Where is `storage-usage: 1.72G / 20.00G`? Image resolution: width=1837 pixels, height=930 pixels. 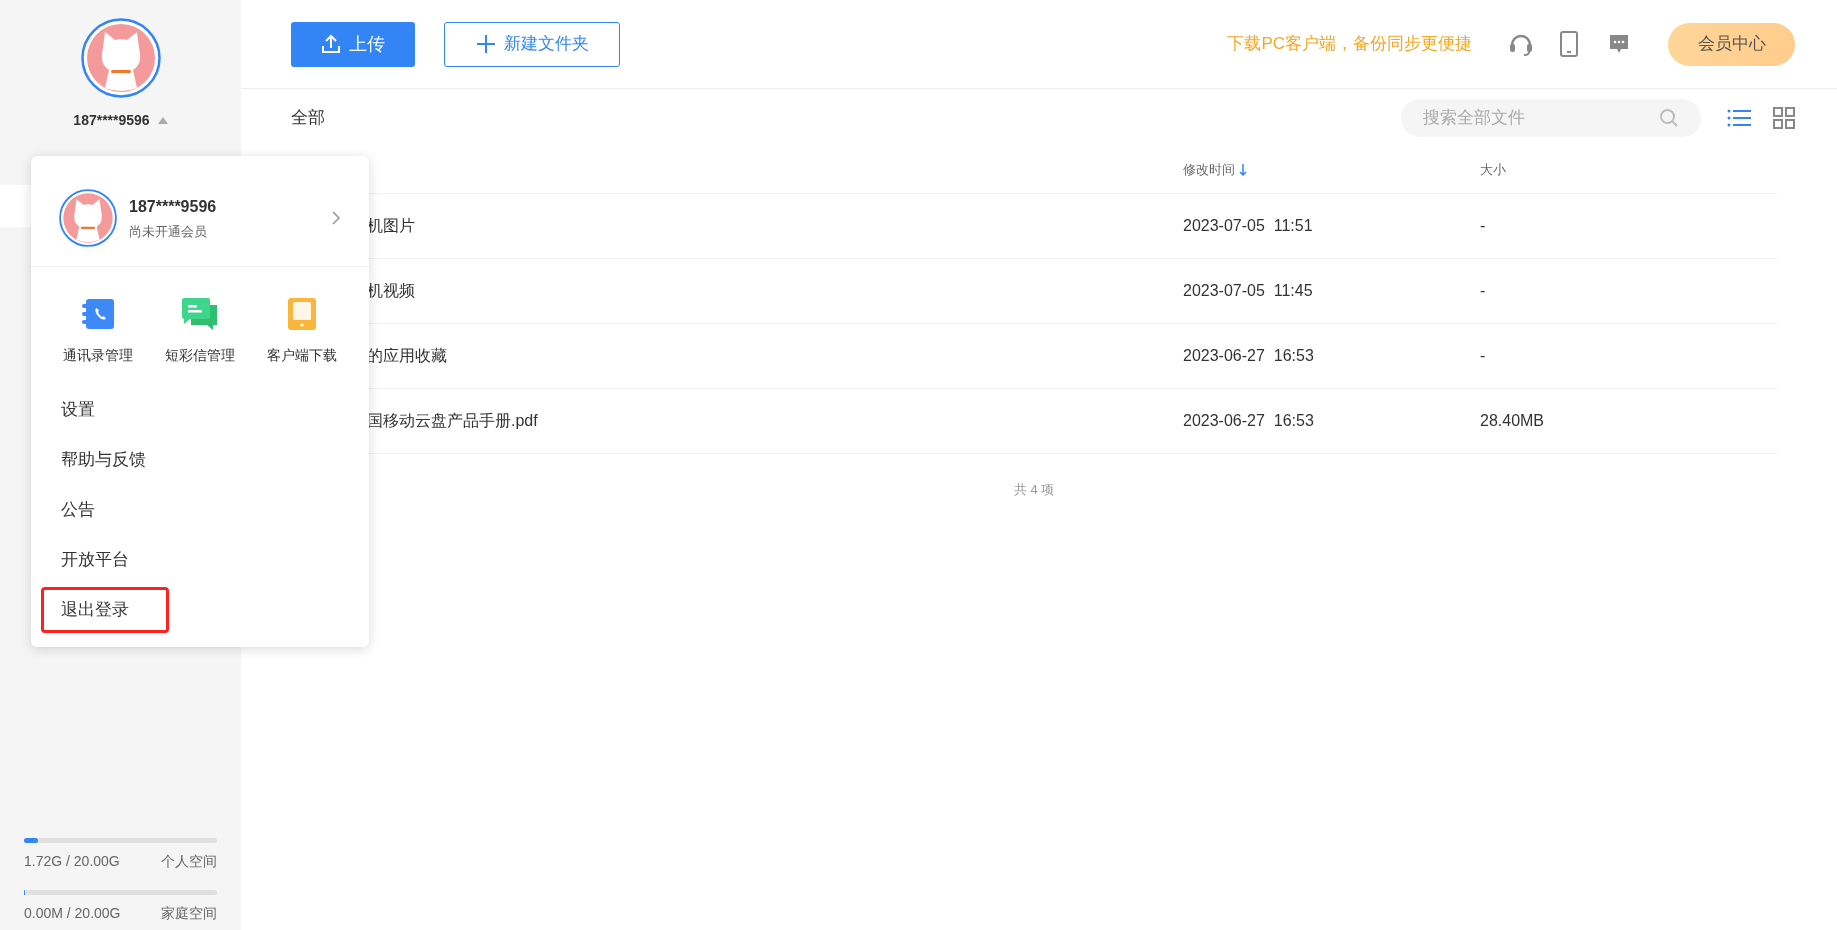 storage-usage: 1.72G / 20.00G is located at coordinates (72, 861).